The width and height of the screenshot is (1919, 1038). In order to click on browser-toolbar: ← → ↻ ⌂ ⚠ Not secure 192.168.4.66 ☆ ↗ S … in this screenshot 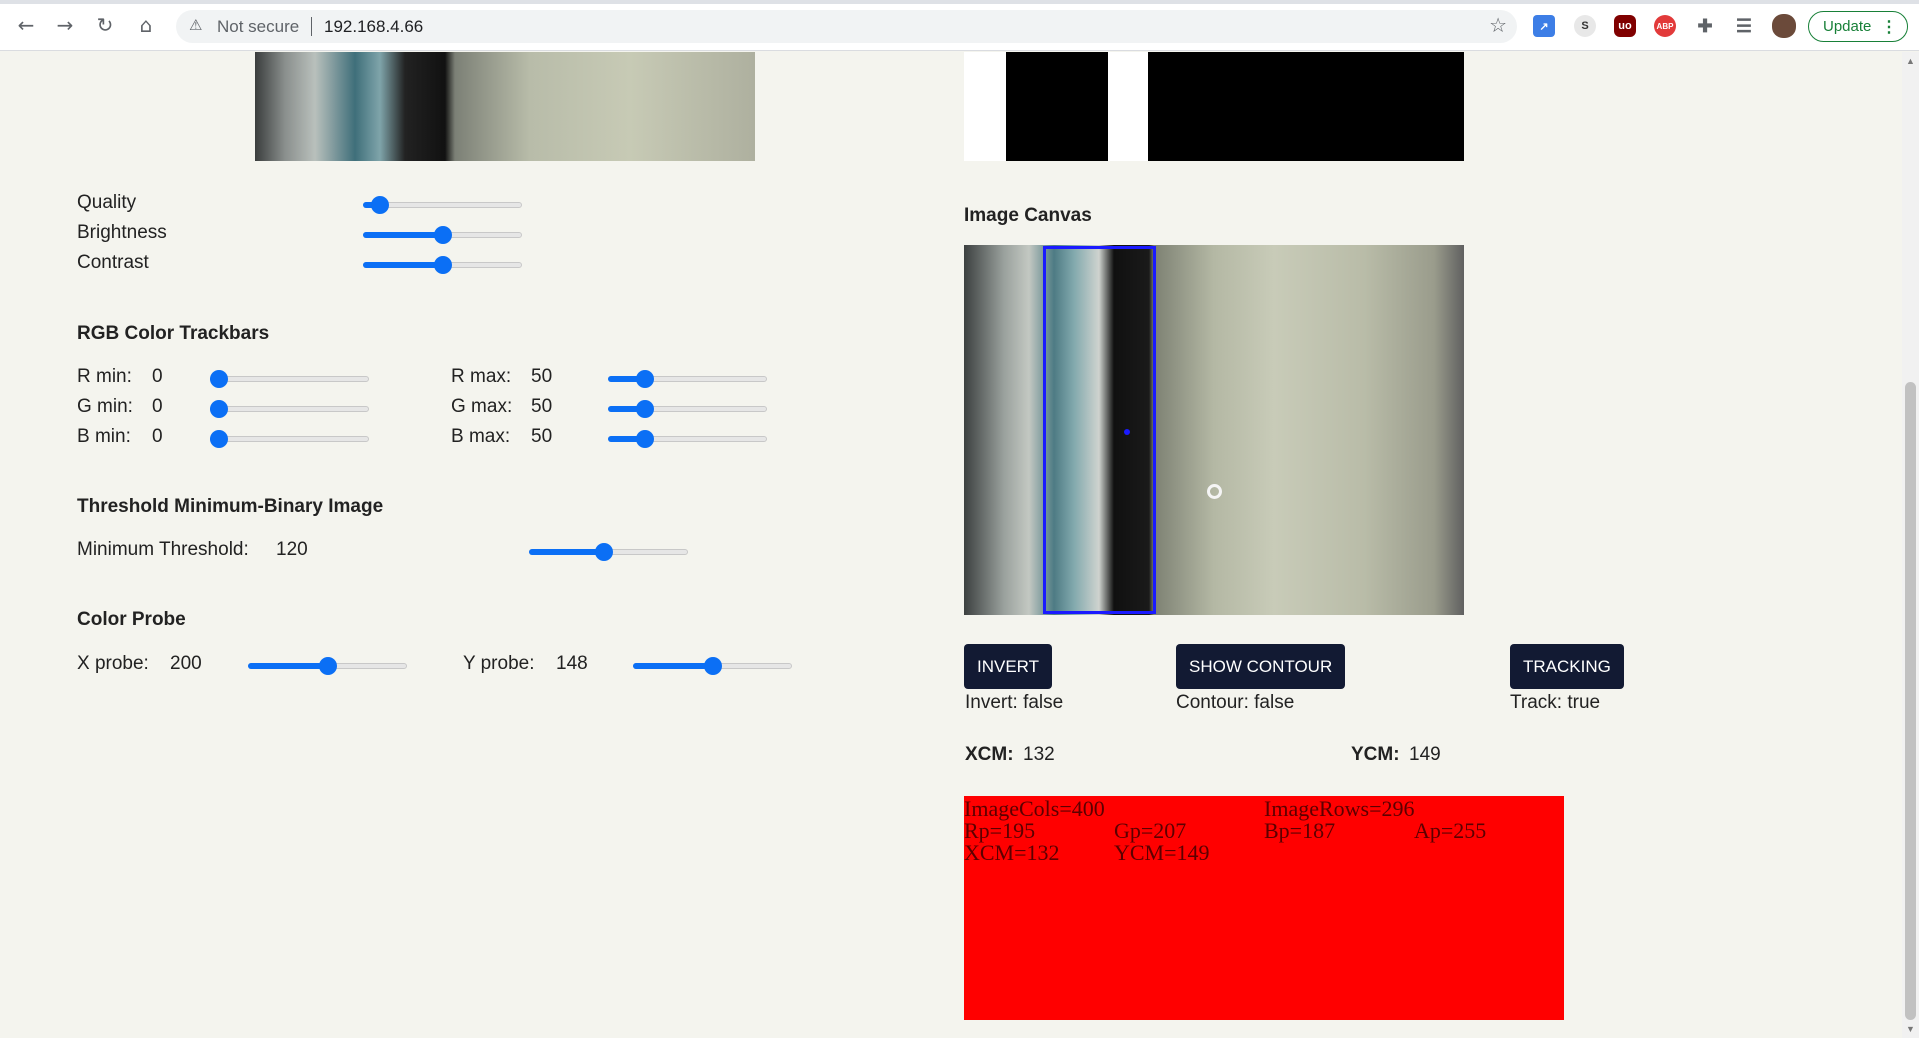, I will do `click(959, 25)`.